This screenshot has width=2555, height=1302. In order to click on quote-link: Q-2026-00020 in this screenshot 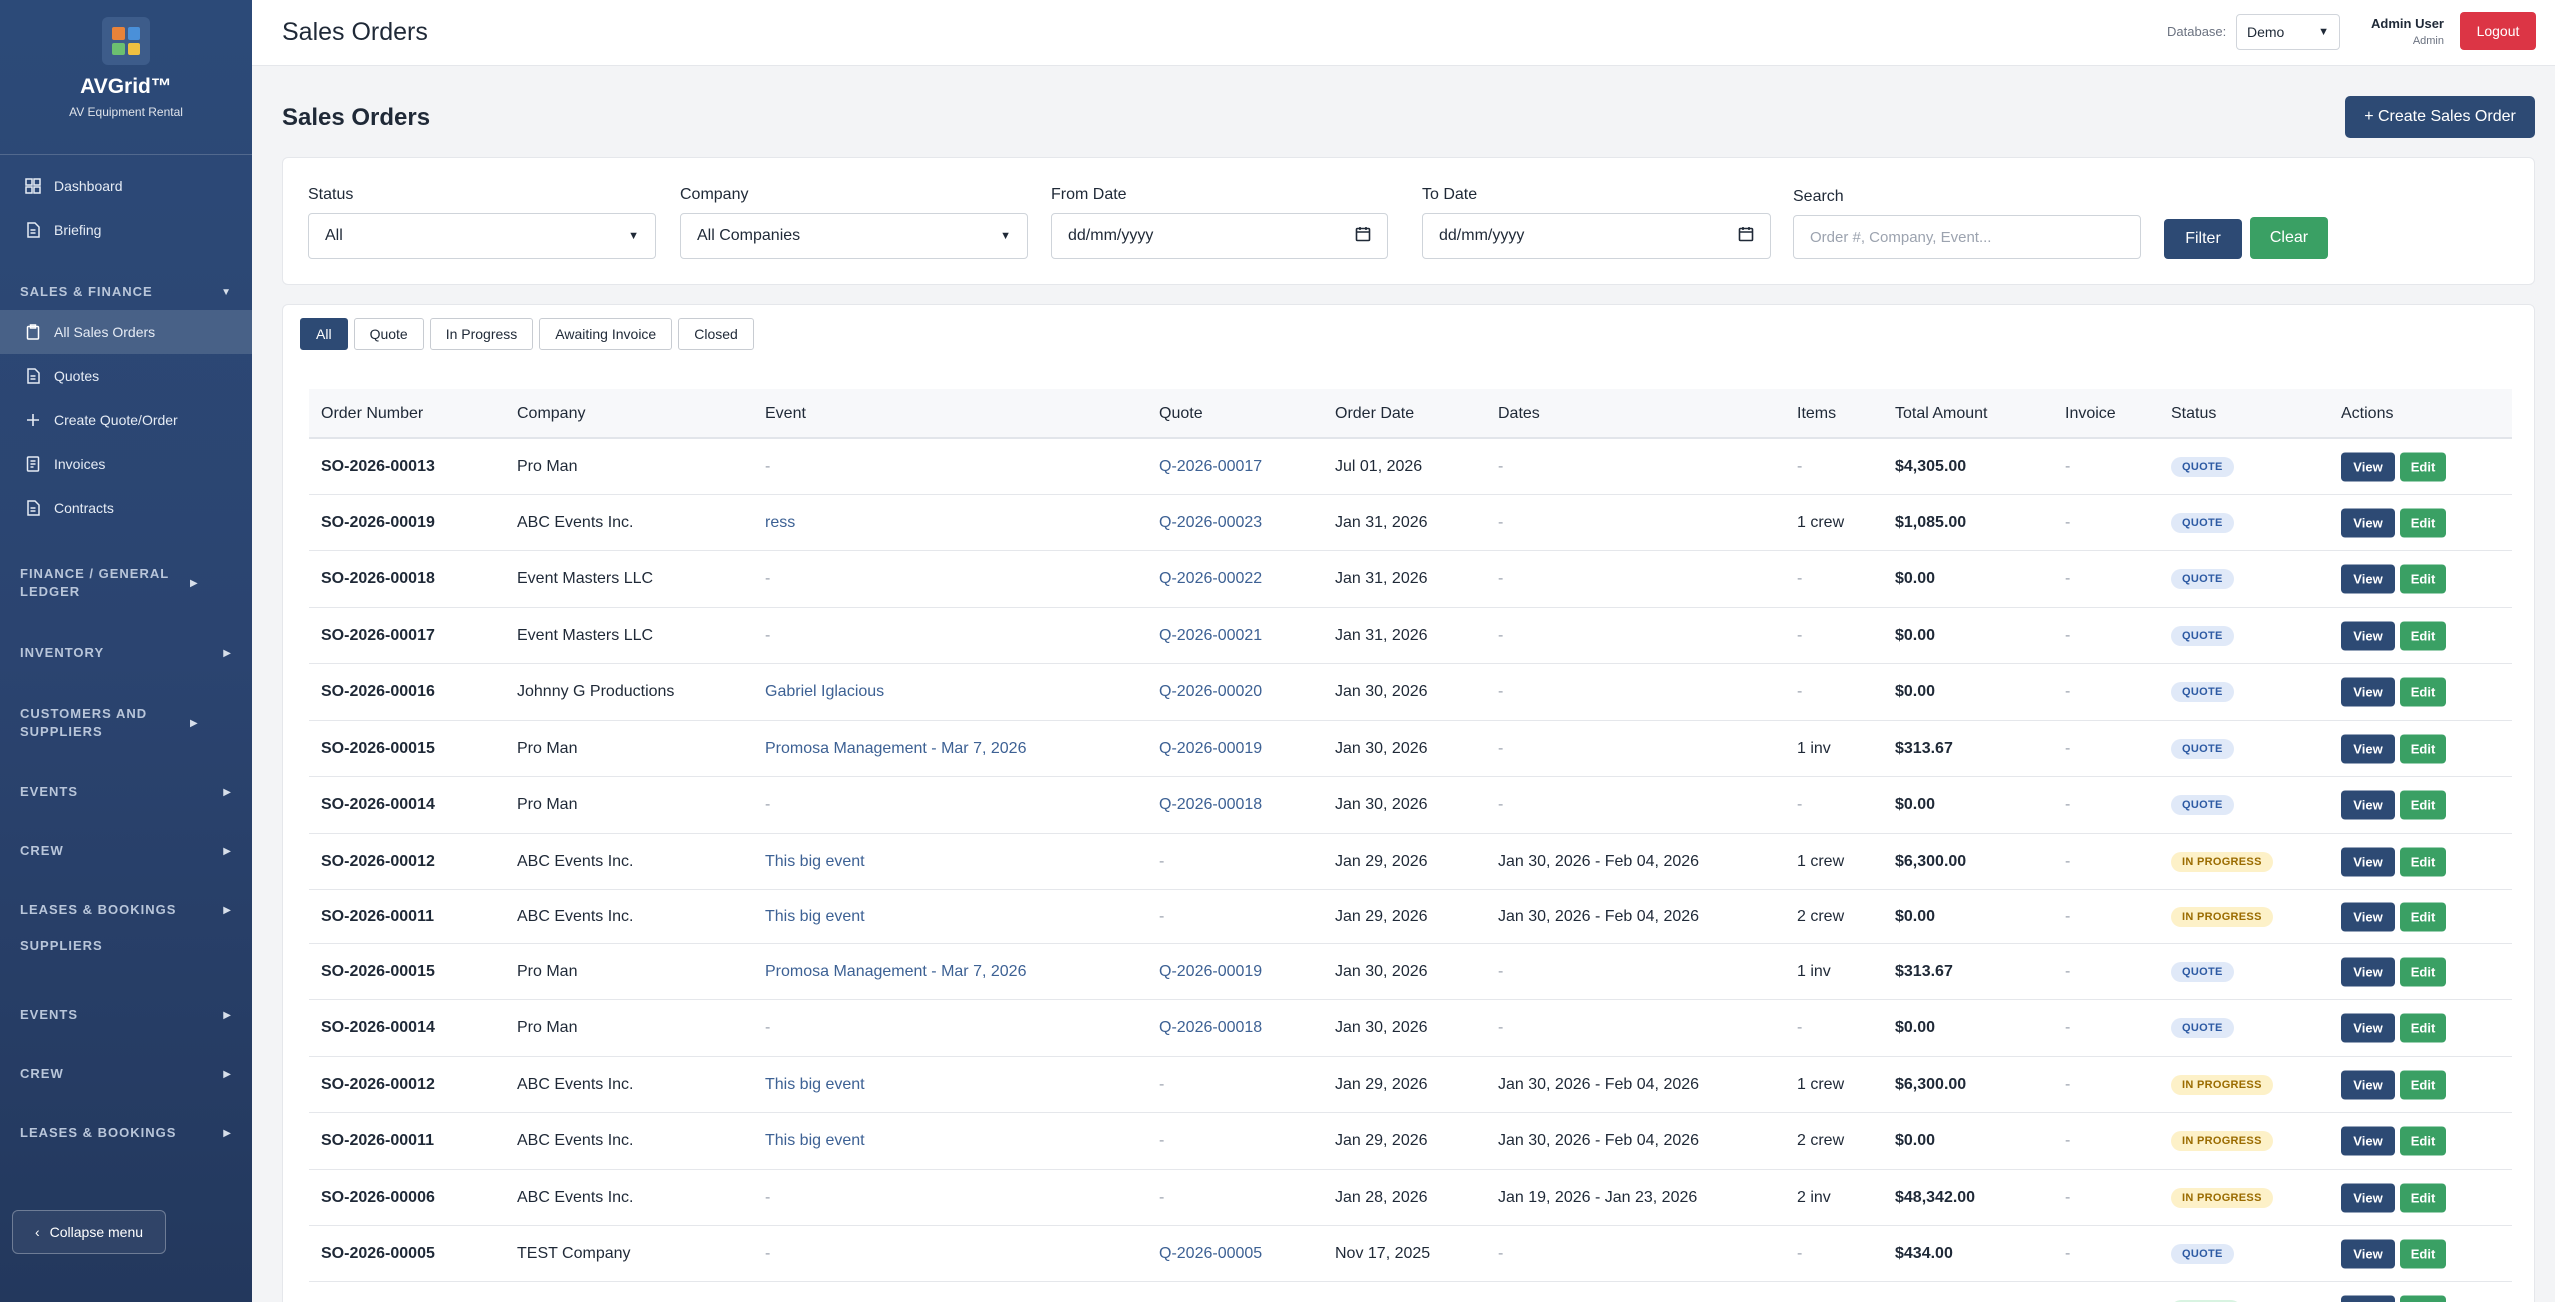, I will do `click(1210, 692)`.